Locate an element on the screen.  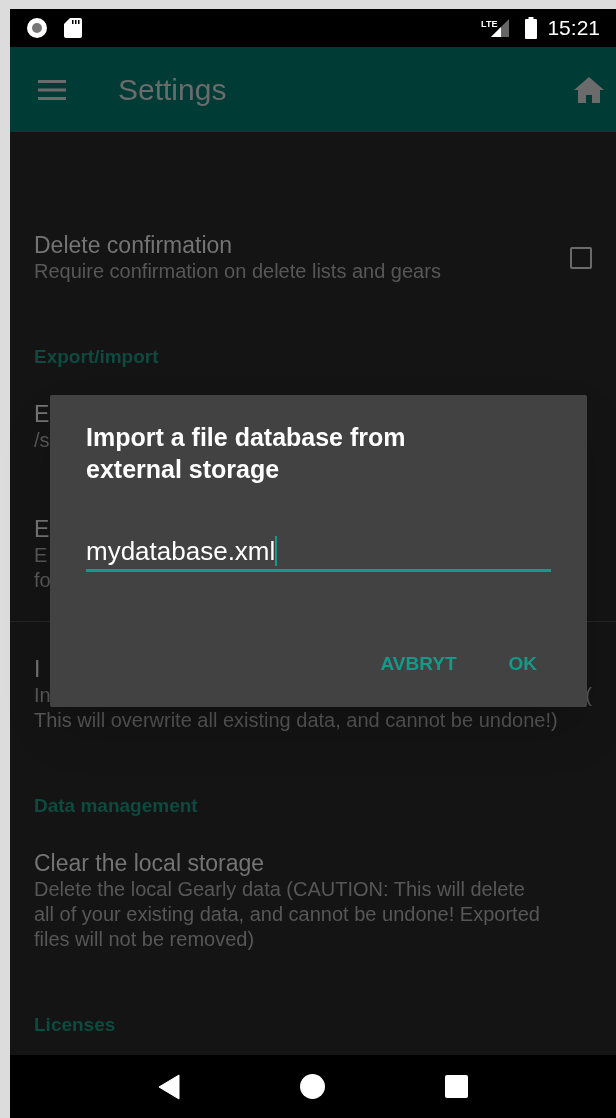
home-icon is located at coordinates (589, 89).